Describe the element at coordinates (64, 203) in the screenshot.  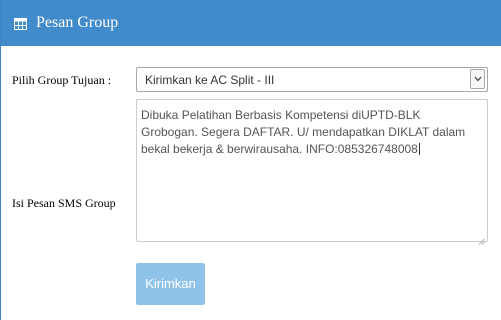
I see `message-label: Isi Pesan SMS Group` at that location.